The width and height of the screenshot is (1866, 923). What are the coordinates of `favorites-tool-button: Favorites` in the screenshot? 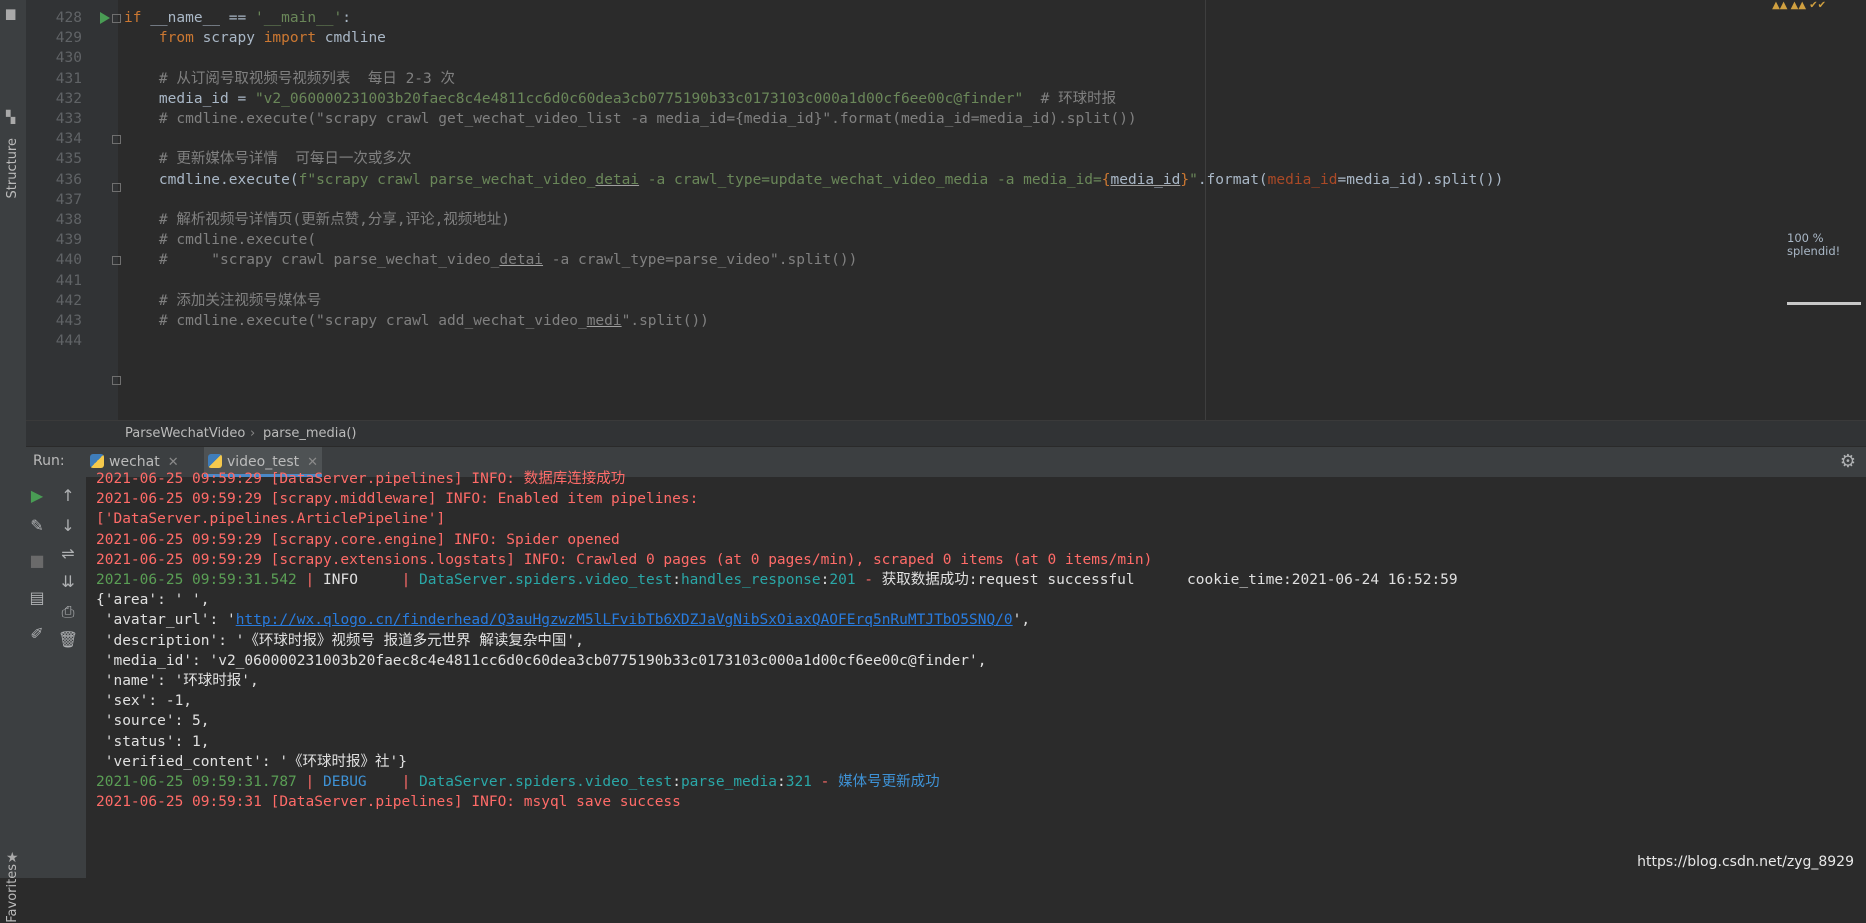 It's located at (13, 851).